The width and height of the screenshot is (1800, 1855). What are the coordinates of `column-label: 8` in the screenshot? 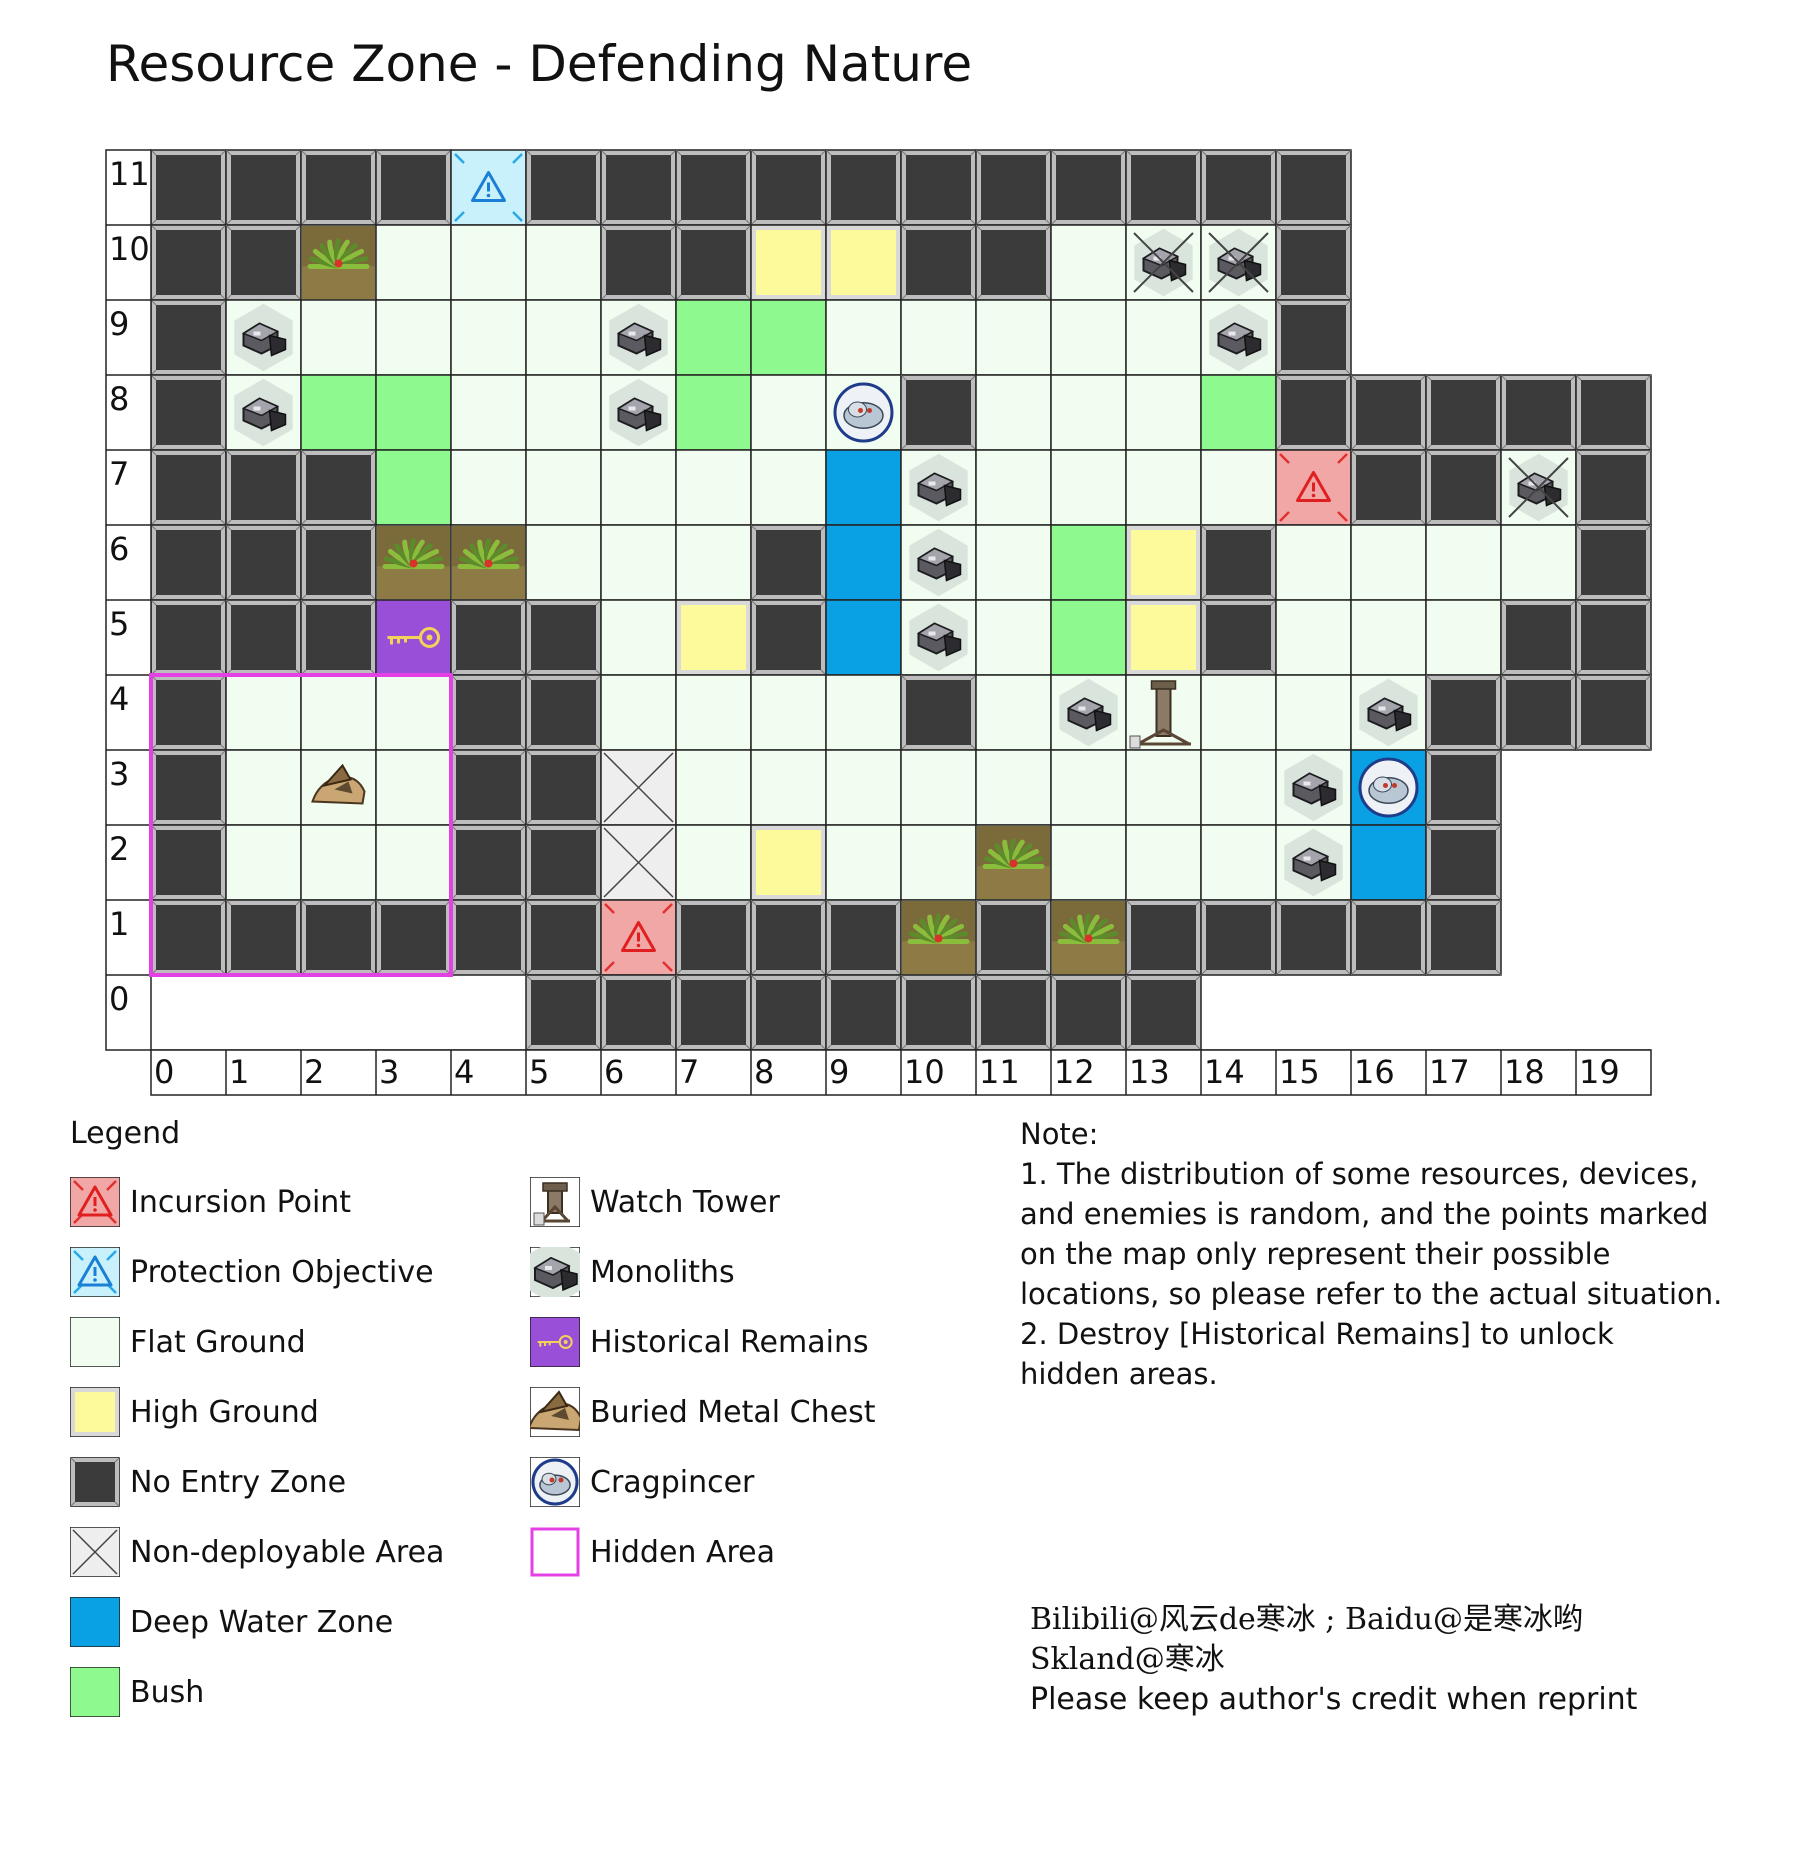 It's located at (764, 1072).